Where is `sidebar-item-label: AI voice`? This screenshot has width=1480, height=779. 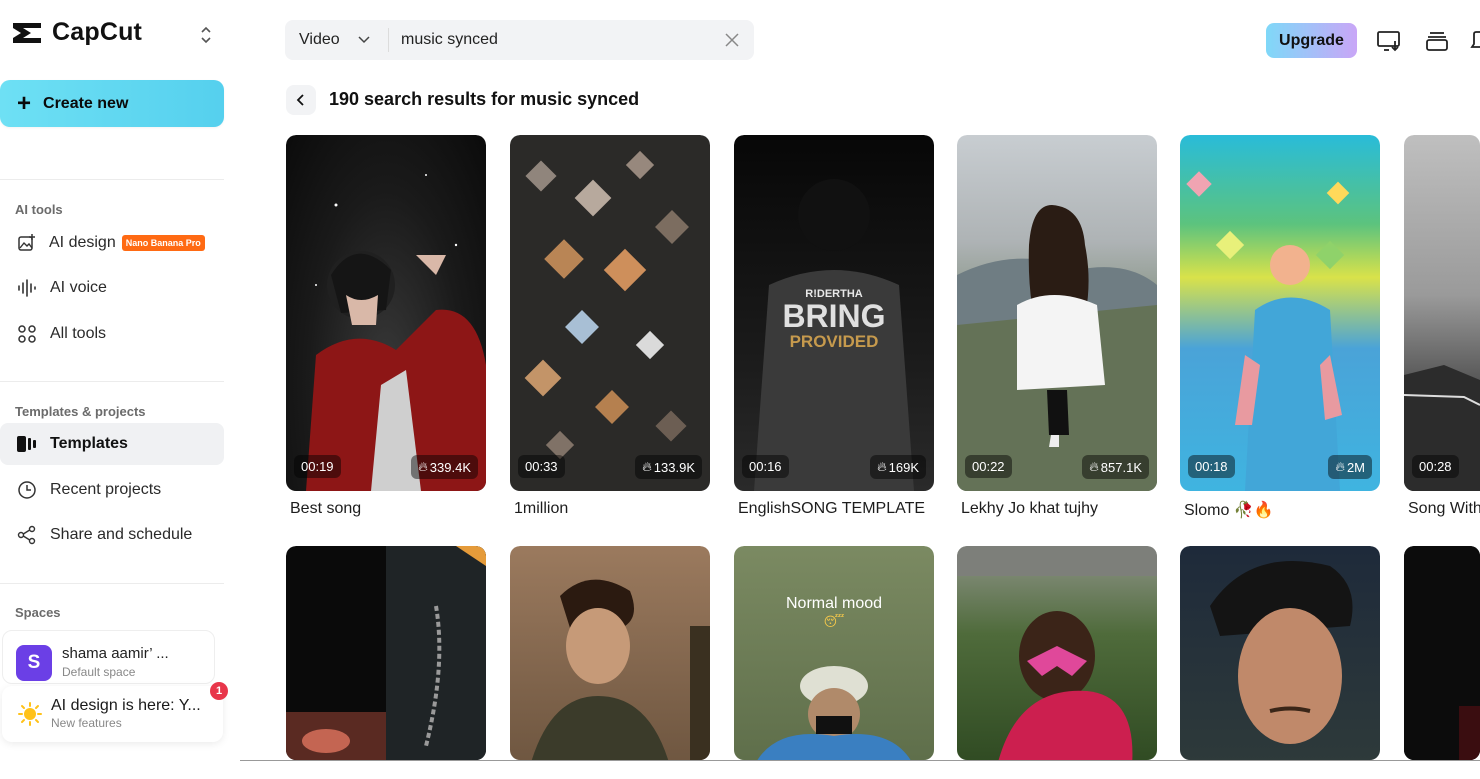 sidebar-item-label: AI voice is located at coordinates (78, 287).